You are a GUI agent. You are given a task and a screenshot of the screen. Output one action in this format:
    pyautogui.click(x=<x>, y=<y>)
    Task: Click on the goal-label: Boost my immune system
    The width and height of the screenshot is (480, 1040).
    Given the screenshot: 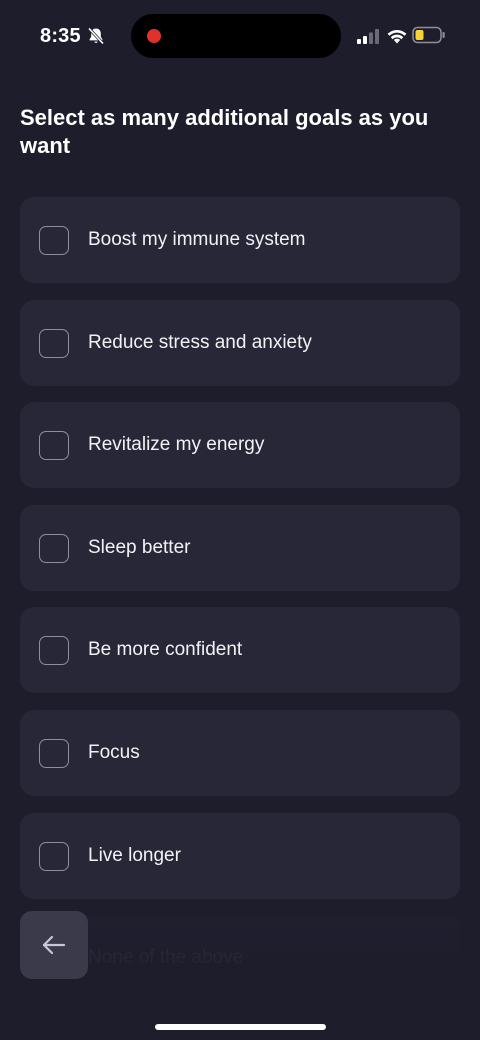 What is the action you would take?
    pyautogui.click(x=197, y=239)
    